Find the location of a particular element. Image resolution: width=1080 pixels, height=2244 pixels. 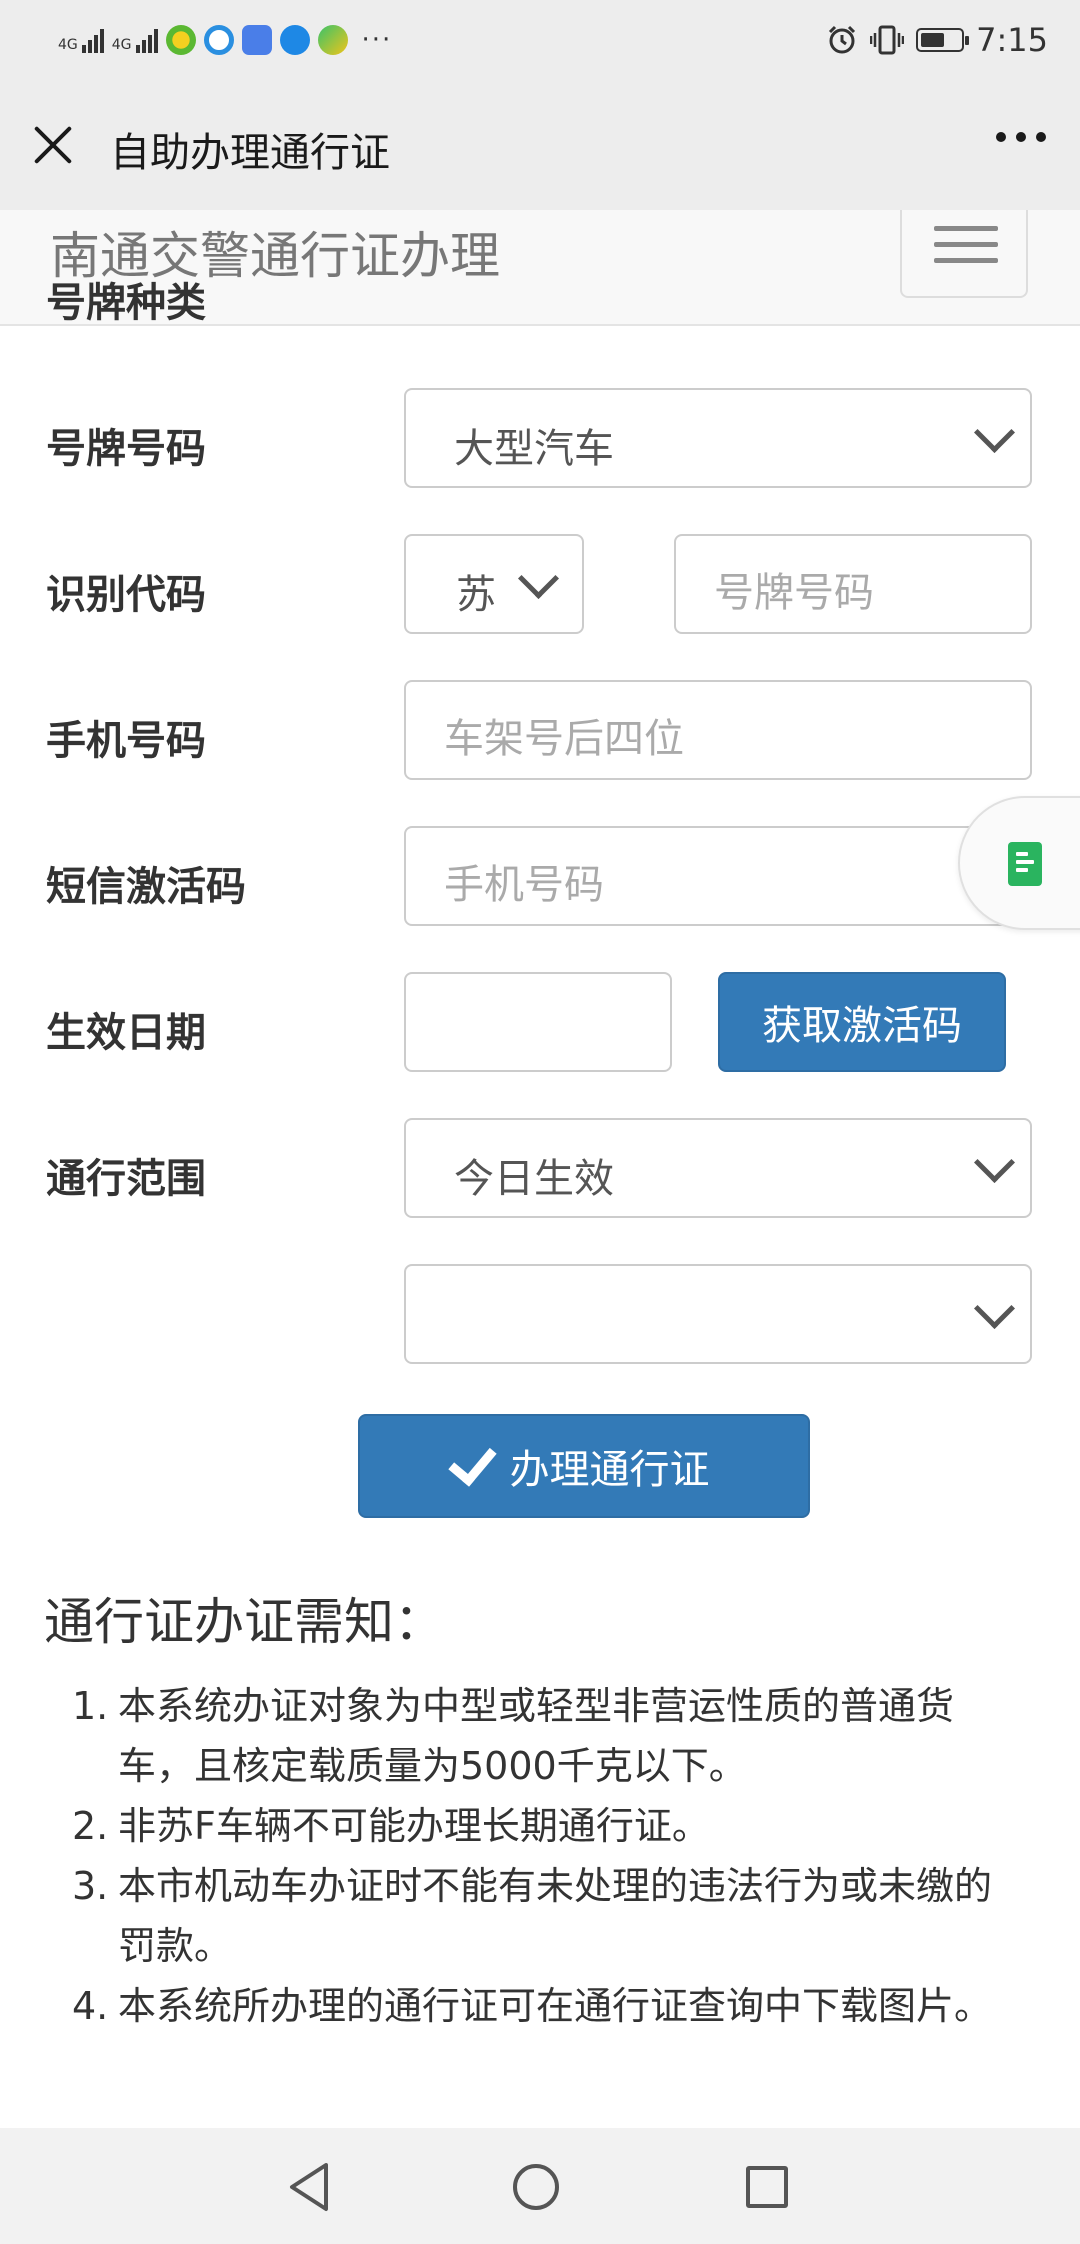

scope-select is located at coordinates (718, 1314).